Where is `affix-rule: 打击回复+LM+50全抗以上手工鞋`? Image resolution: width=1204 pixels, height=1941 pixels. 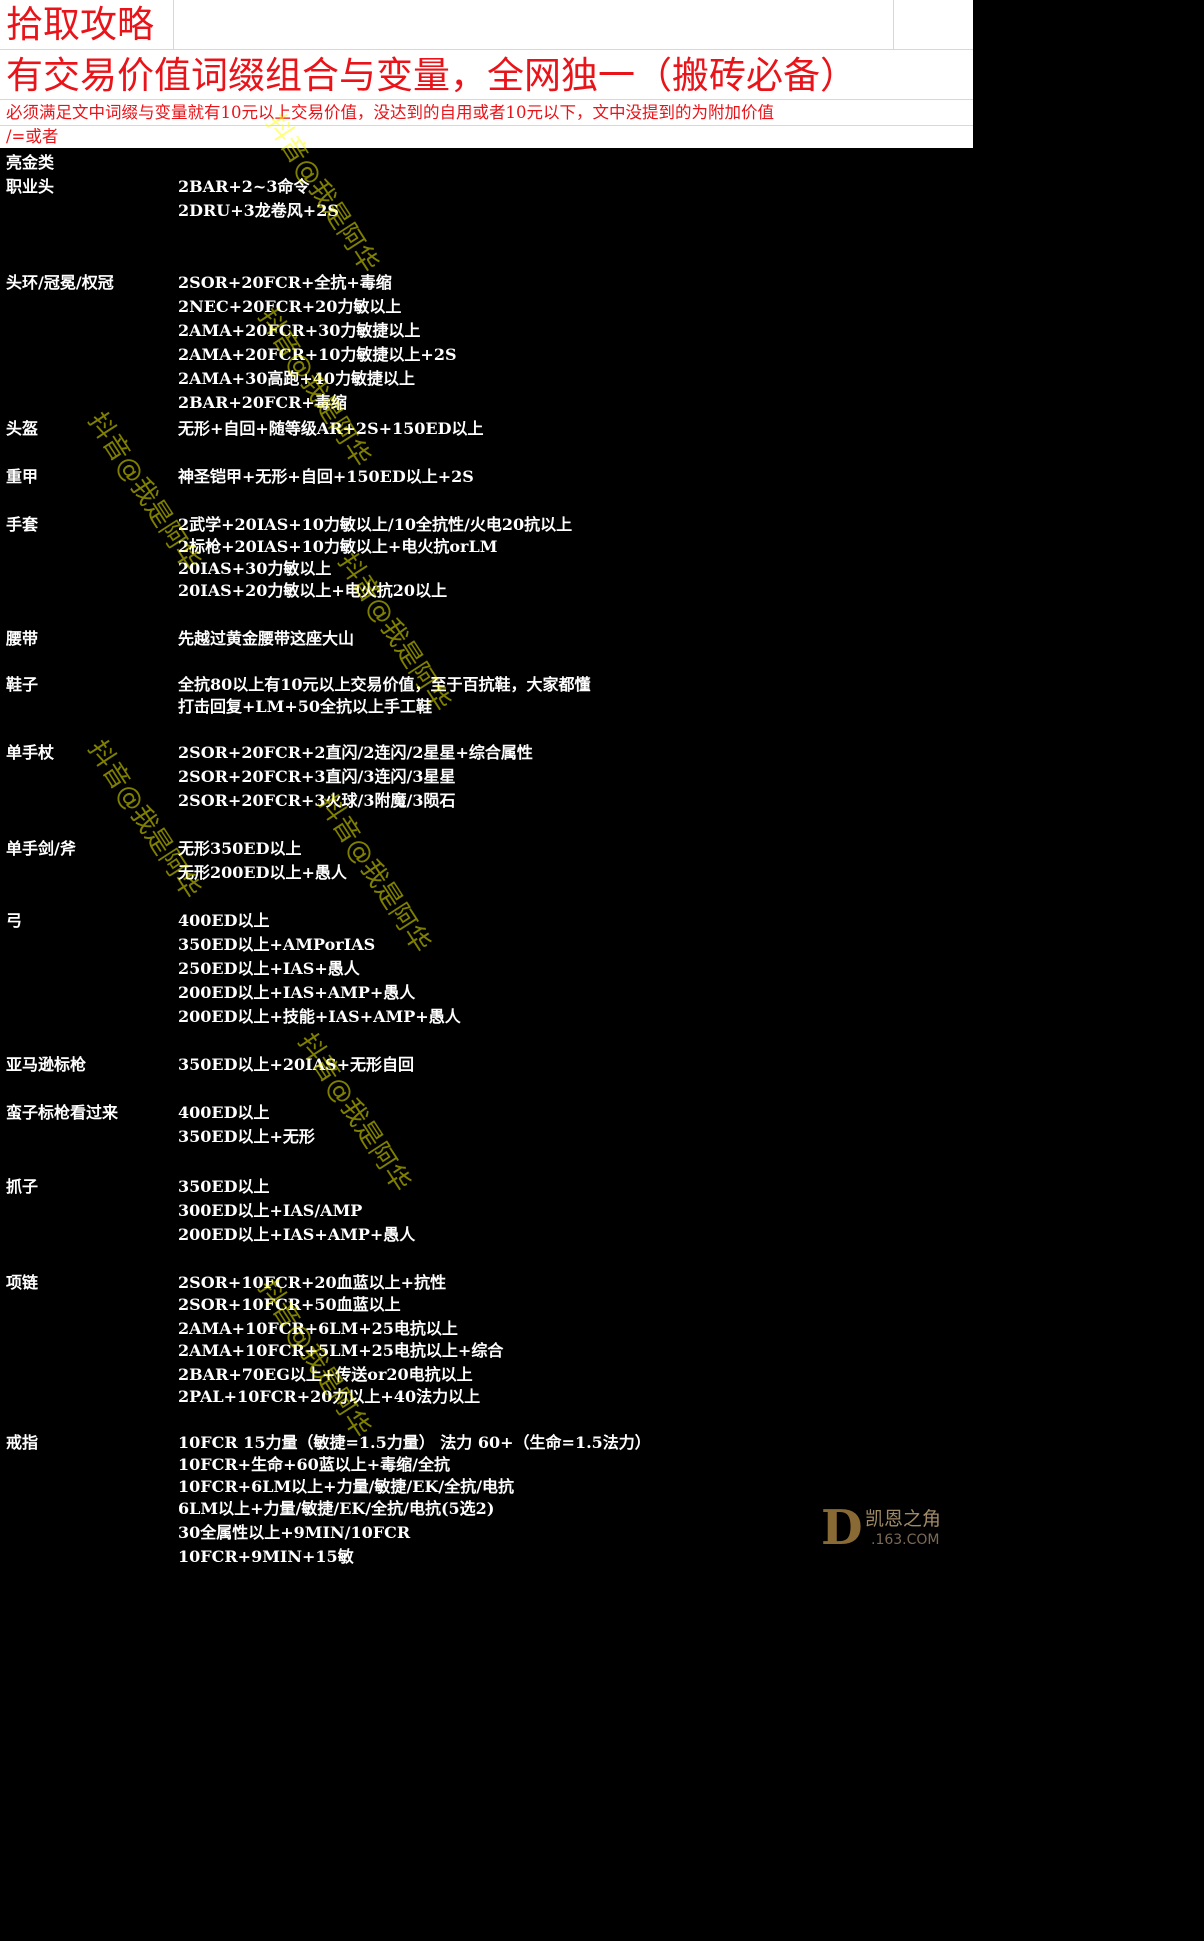 affix-rule: 打击回复+LM+50全抗以上手工鞋 is located at coordinates (305, 706).